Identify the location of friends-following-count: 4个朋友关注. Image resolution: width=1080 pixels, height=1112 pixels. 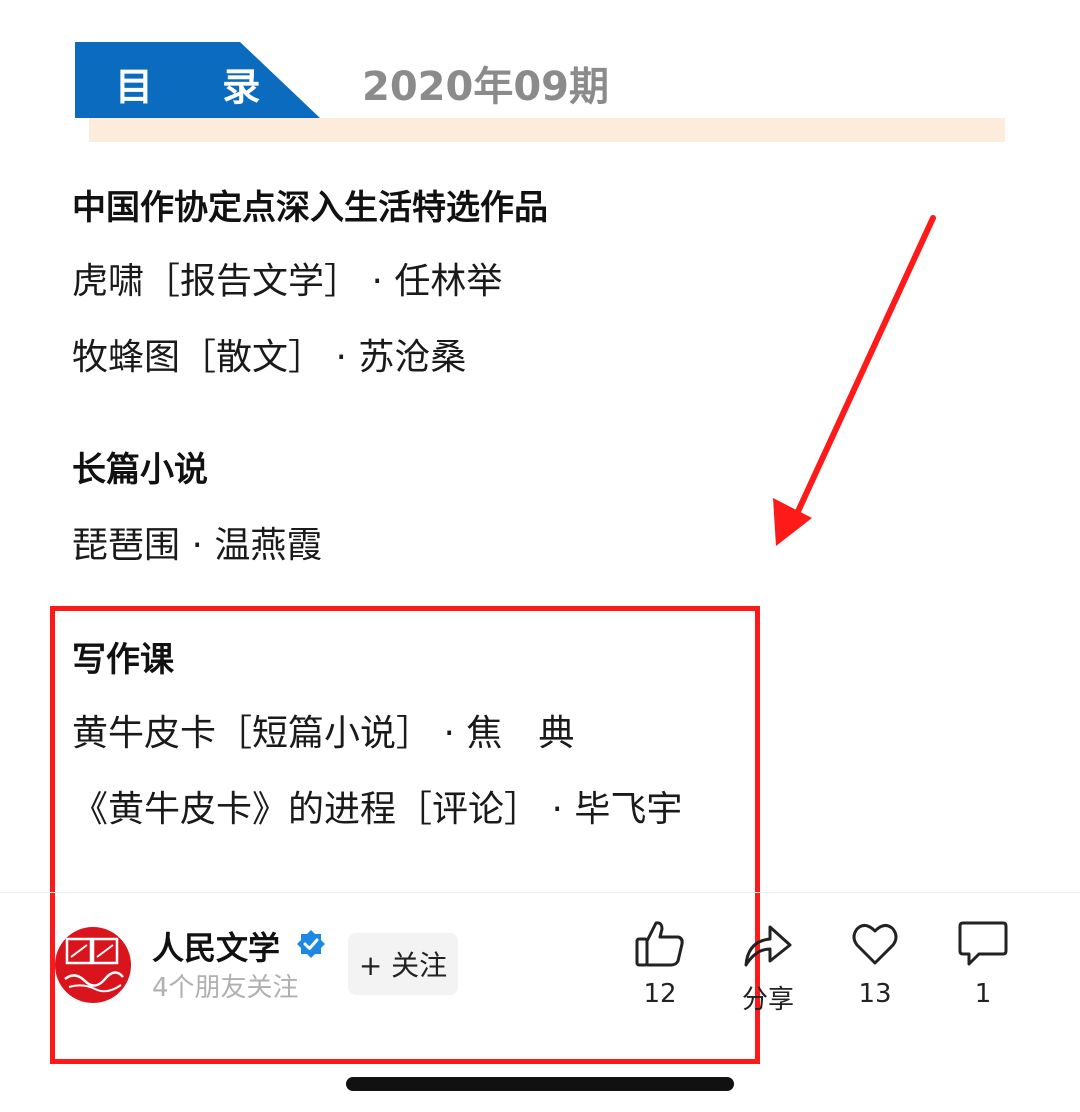
(225, 988).